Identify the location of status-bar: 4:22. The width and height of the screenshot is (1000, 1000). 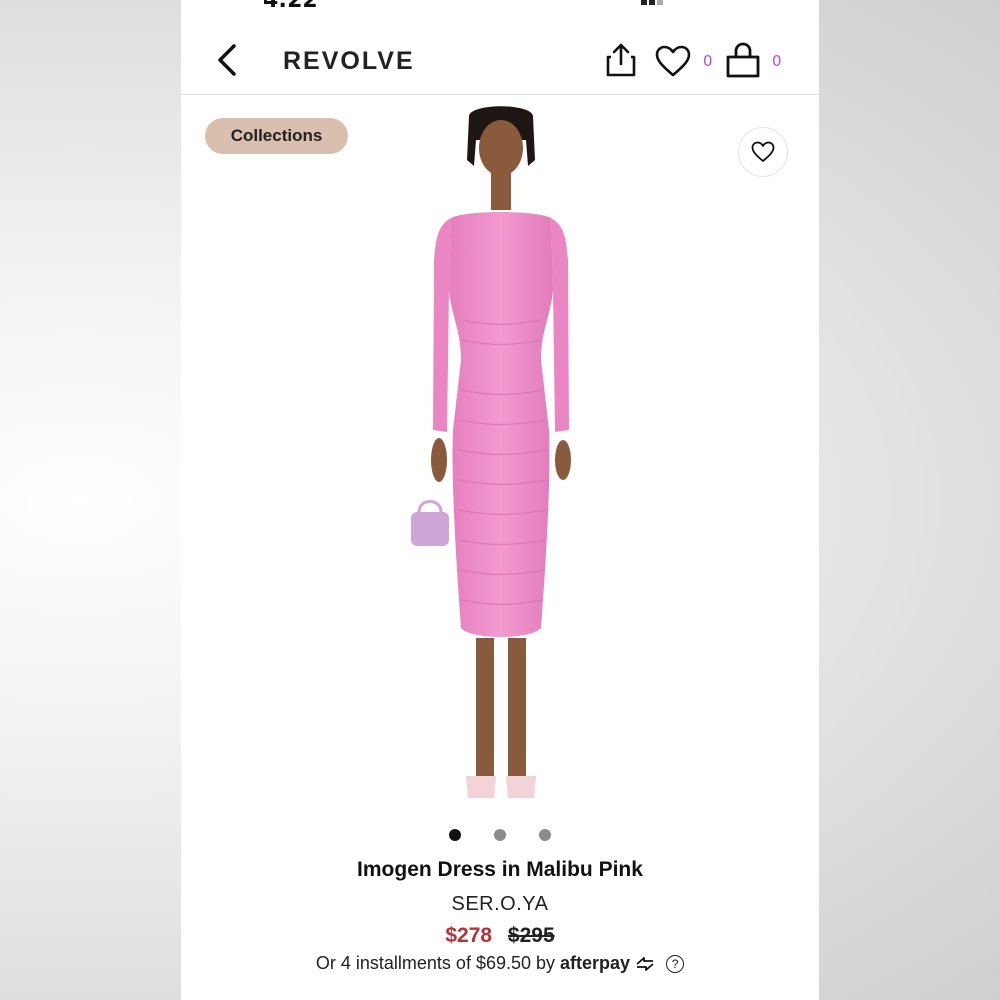
(500, 6).